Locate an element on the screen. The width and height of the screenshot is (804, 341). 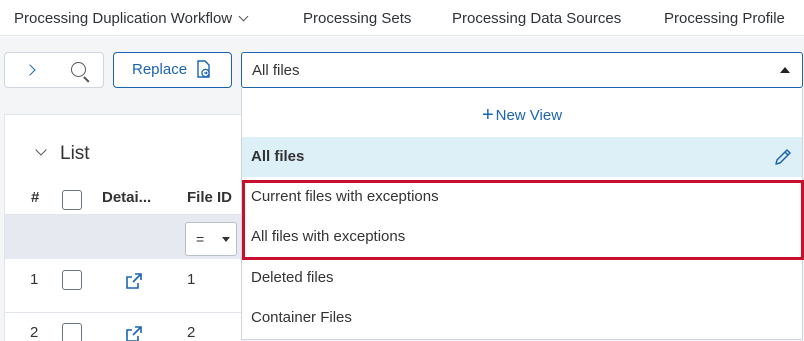
edit-pencil-icon is located at coordinates (783, 157).